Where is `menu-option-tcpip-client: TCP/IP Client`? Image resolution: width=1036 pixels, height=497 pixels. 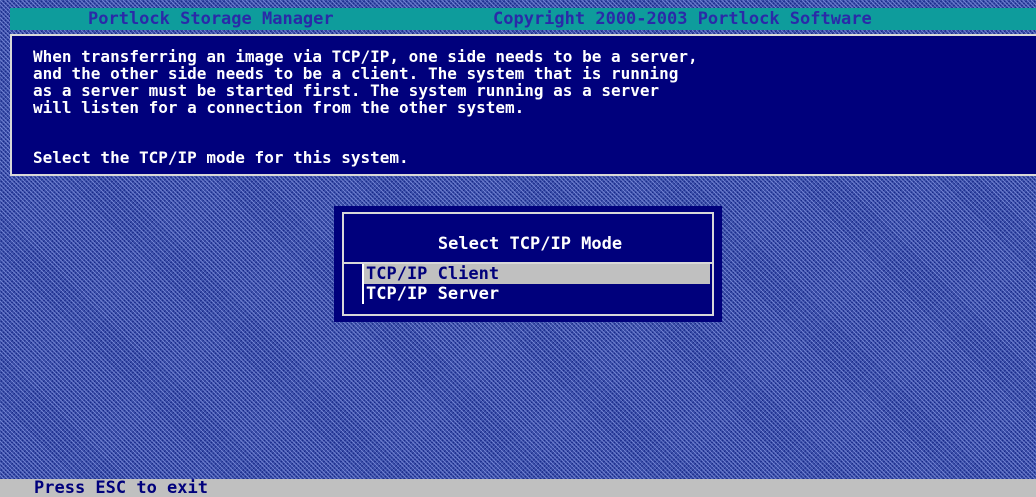 menu-option-tcpip-client: TCP/IP Client is located at coordinates (536, 274).